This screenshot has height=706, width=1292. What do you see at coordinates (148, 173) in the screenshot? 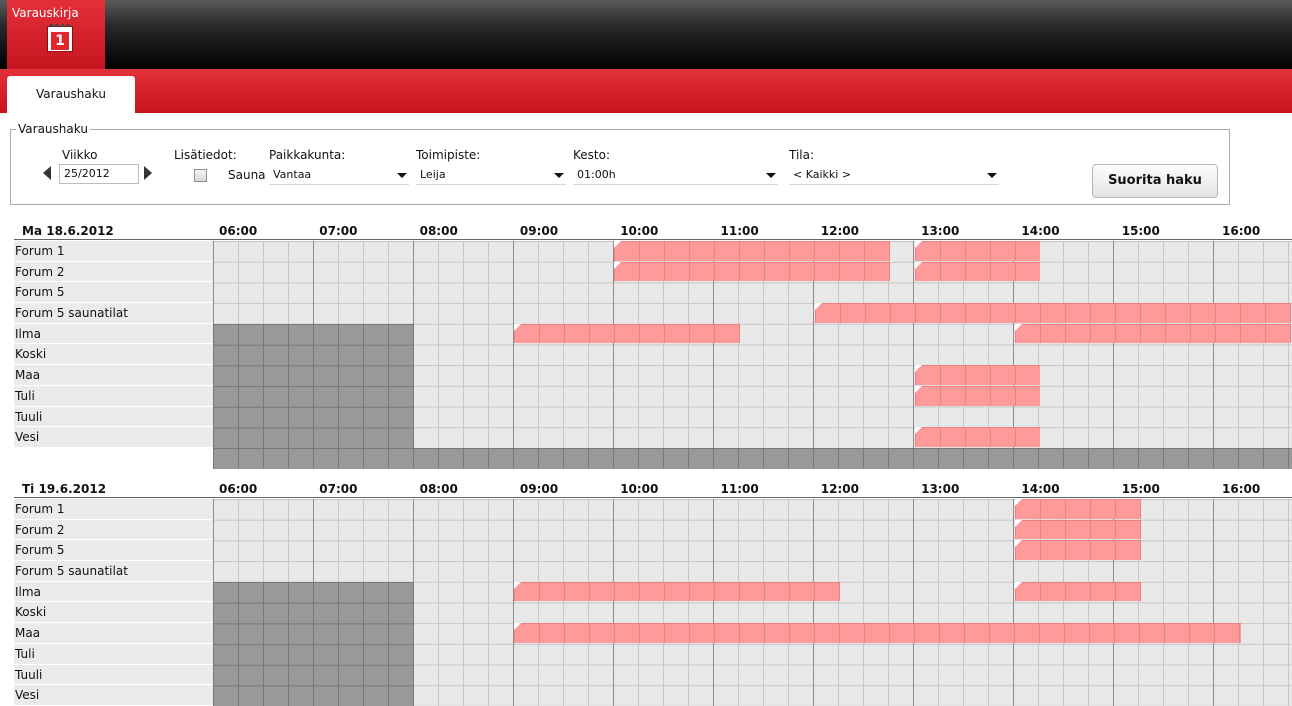
I see `next-week-arrow-icon` at bounding box center [148, 173].